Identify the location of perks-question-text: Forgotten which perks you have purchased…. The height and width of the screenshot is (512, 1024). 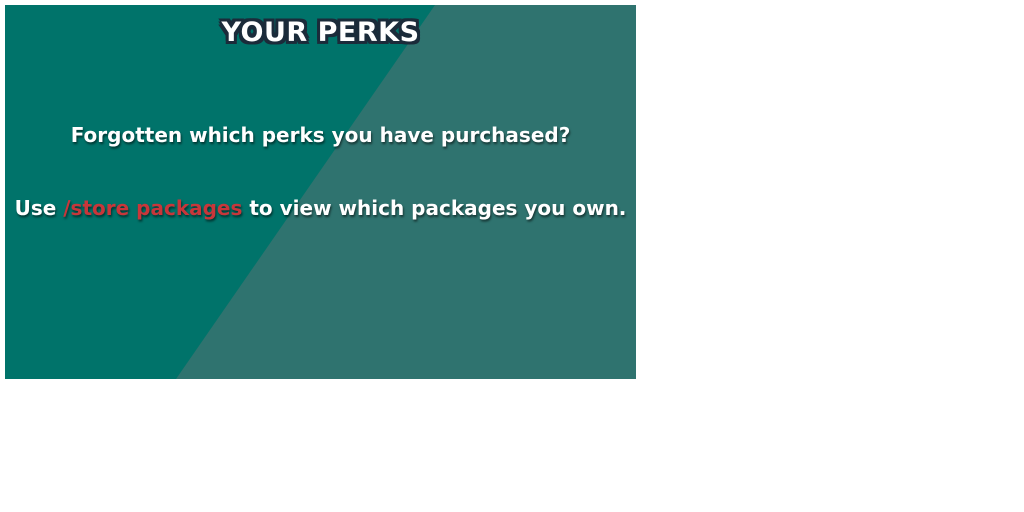
(320, 135).